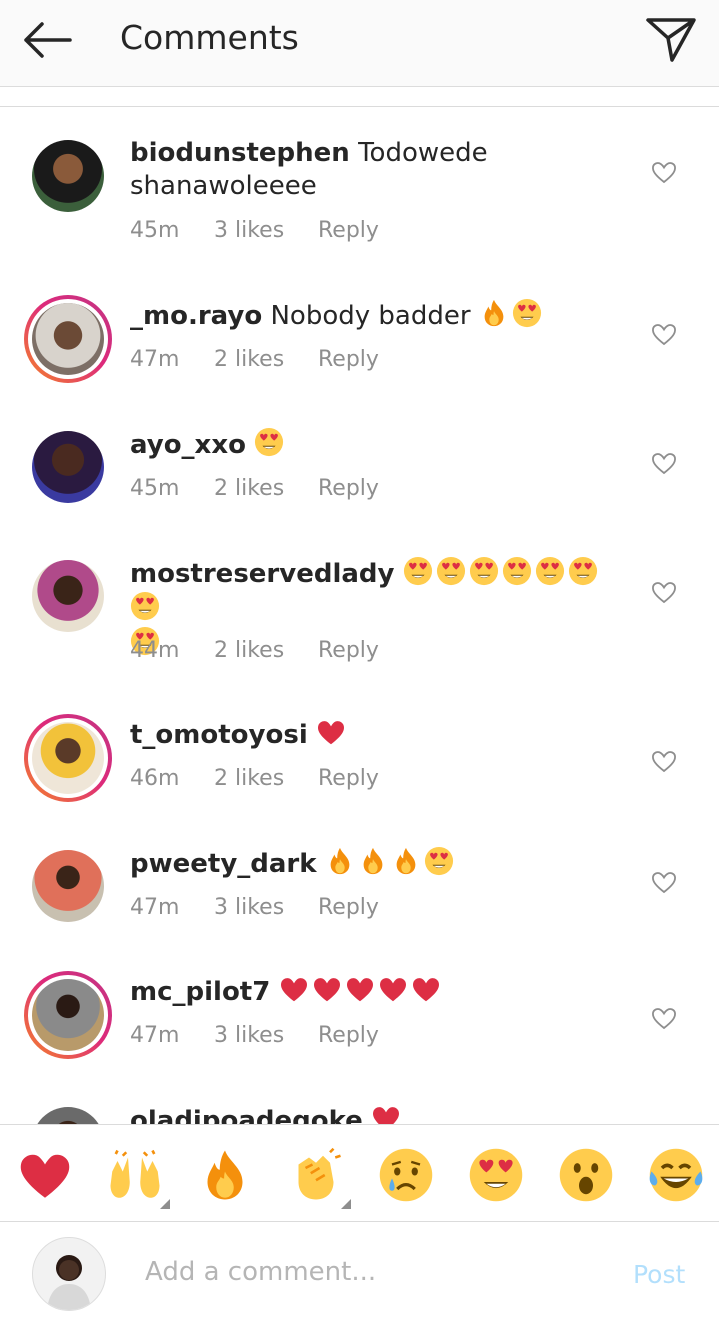 This screenshot has width=719, height=1318. What do you see at coordinates (200, 992) in the screenshot?
I see `comment-username: mc_pilot7` at bounding box center [200, 992].